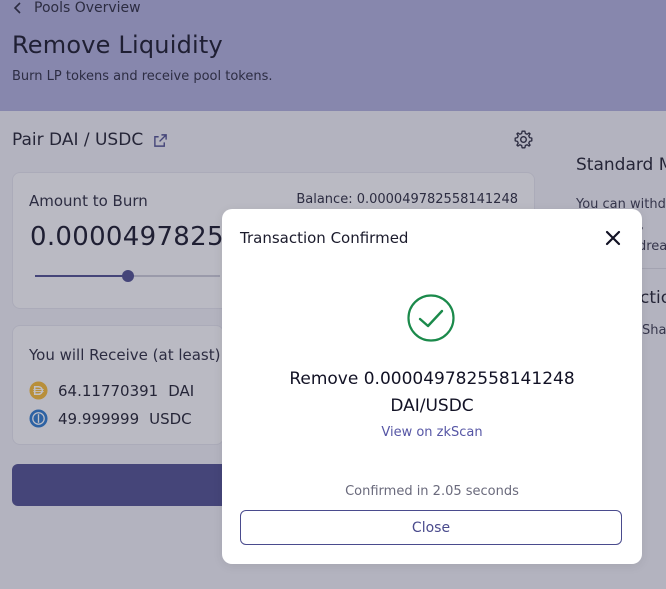 The height and width of the screenshot is (589, 666). Describe the element at coordinates (432, 432) in the screenshot. I see `view-on-zkscan-link: View on zkScan` at that location.